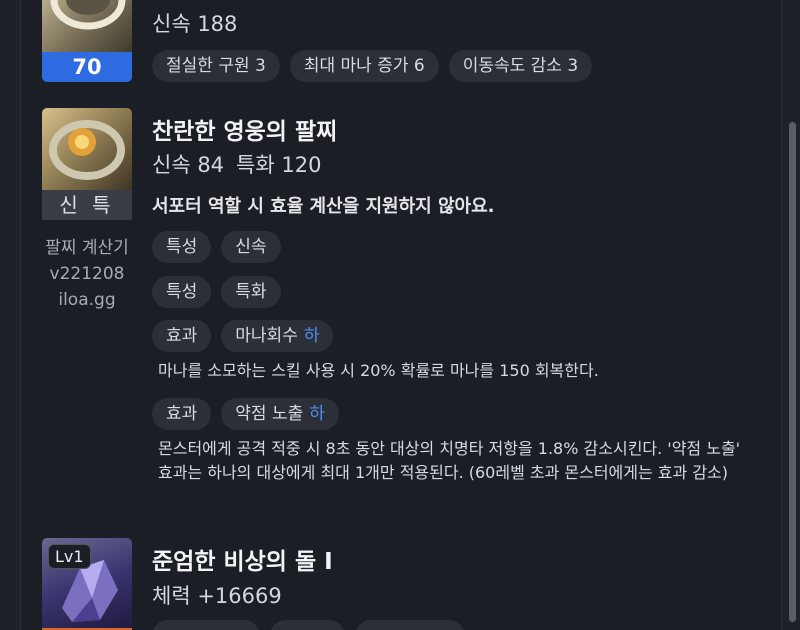  I want to click on stat-type-badge: 신 특, so click(87, 205).